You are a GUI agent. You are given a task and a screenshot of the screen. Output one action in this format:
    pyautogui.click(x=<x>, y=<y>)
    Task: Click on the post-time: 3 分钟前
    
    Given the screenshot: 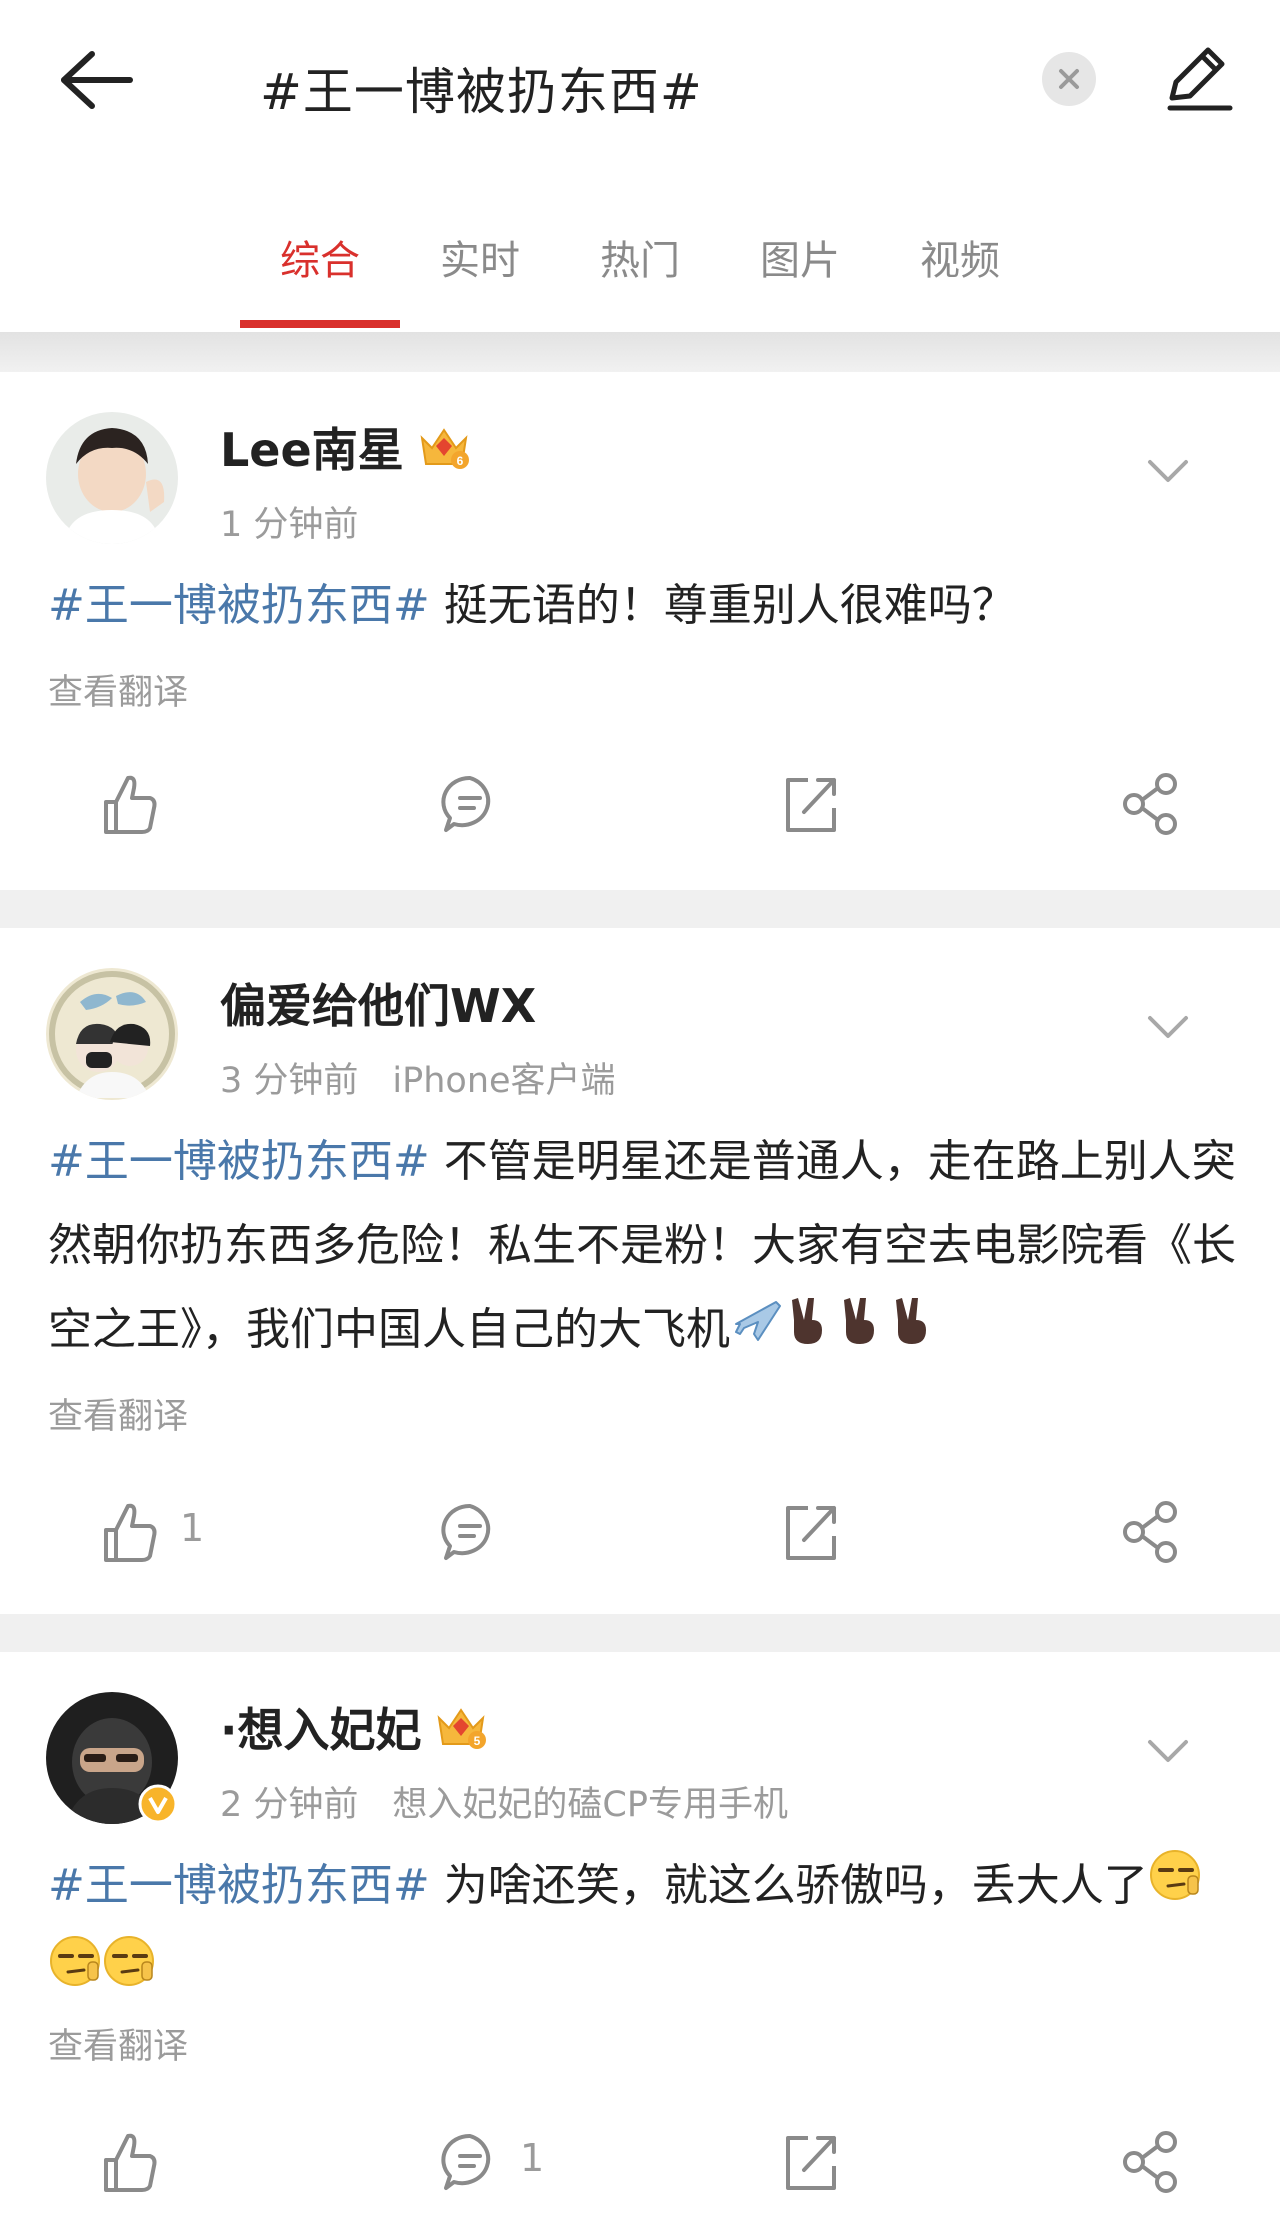 What is the action you would take?
    pyautogui.click(x=289, y=1081)
    